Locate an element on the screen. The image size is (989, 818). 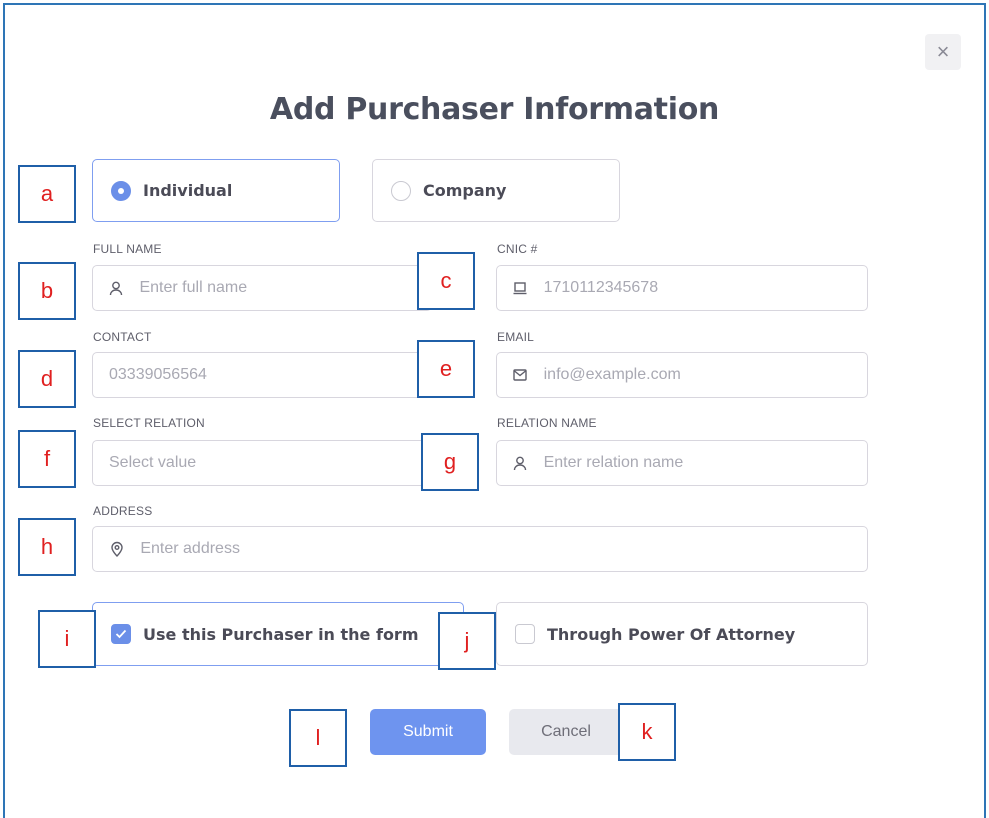
mail-icon is located at coordinates (520, 375).